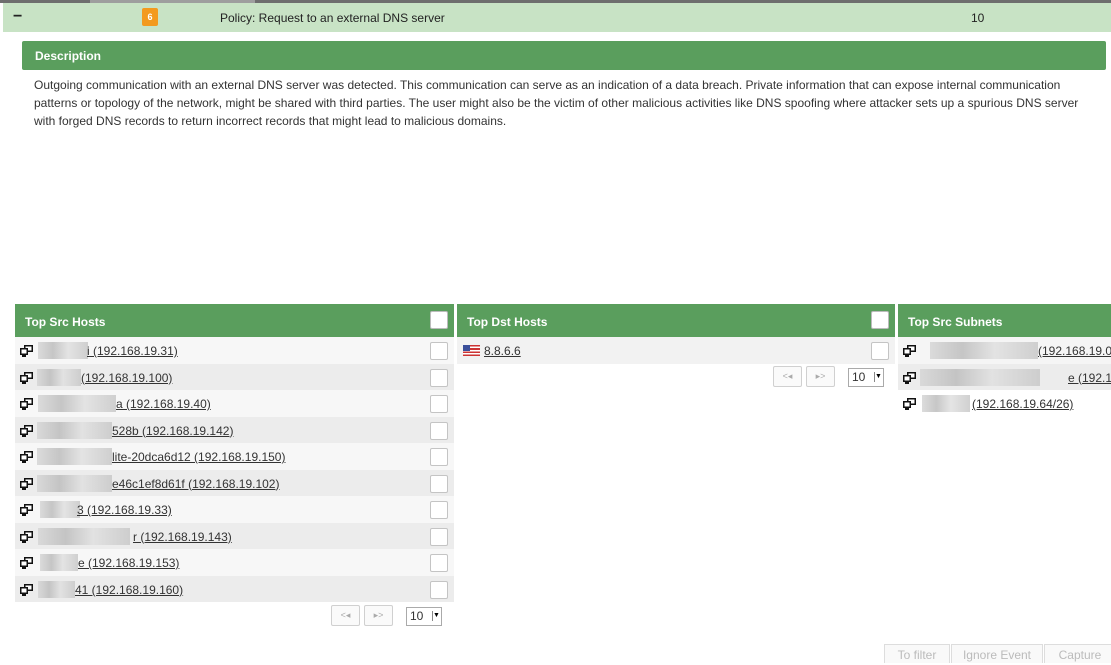 The width and height of the screenshot is (1111, 665). Describe the element at coordinates (676, 320) in the screenshot. I see `panel-header: Top Dst Hosts` at that location.